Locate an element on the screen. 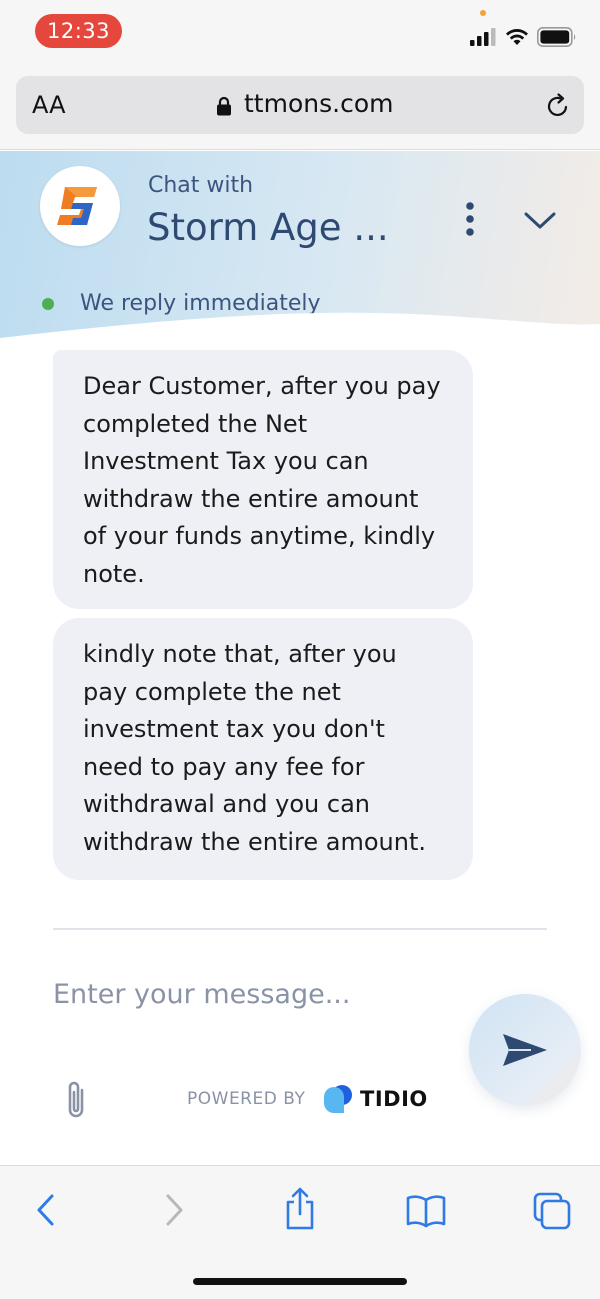 The image size is (600, 1299). url-text: ttmons.com is located at coordinates (318, 103).